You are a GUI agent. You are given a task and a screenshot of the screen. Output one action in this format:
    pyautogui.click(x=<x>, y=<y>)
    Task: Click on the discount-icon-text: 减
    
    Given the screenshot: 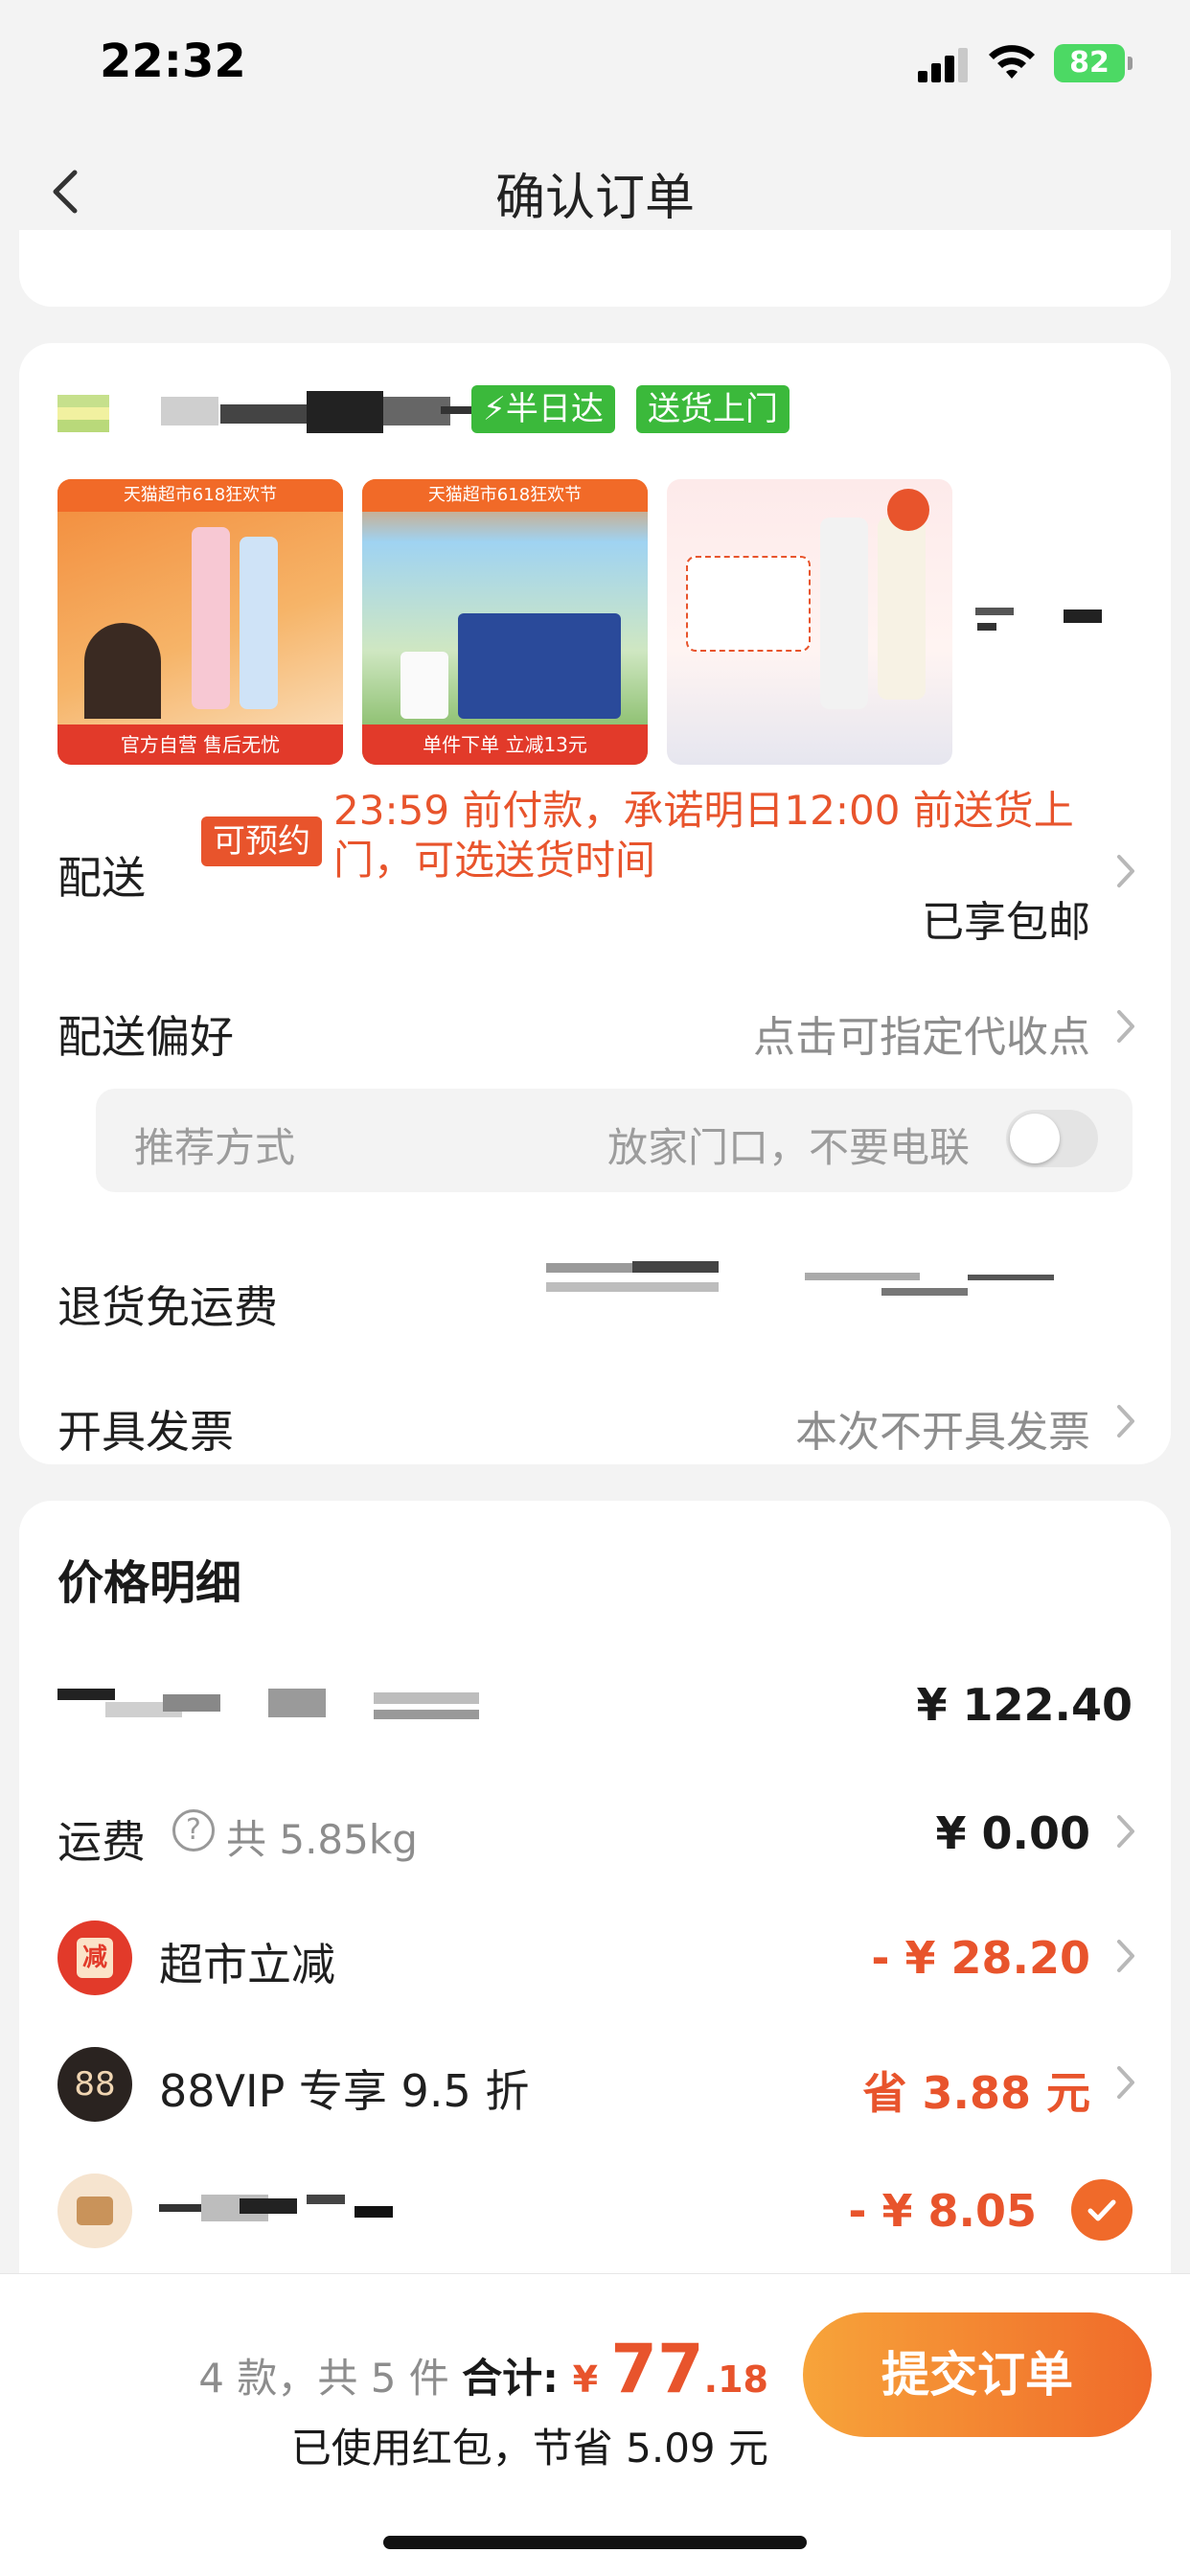 What is the action you would take?
    pyautogui.click(x=95, y=1958)
    